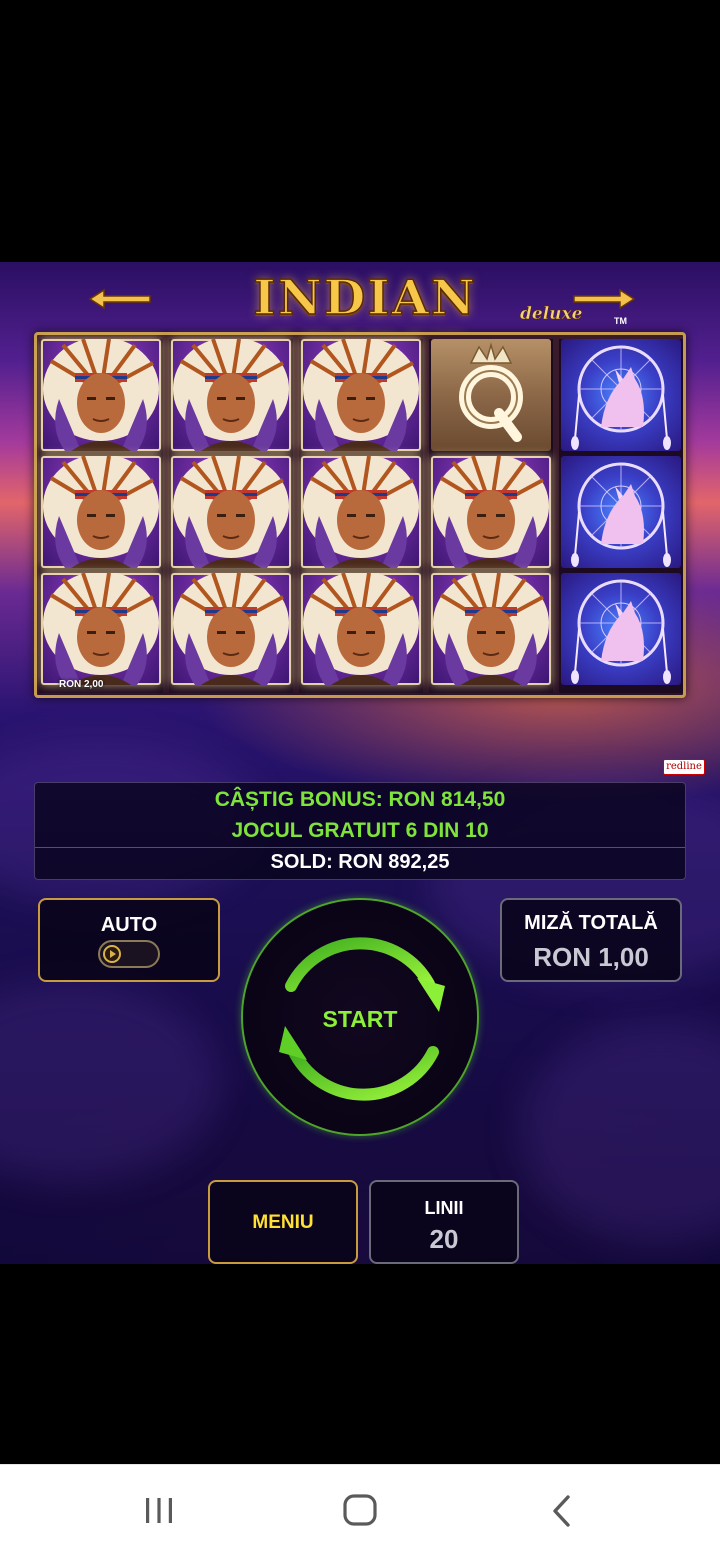  Describe the element at coordinates (562, 1511) in the screenshot. I see `back-icon` at that location.